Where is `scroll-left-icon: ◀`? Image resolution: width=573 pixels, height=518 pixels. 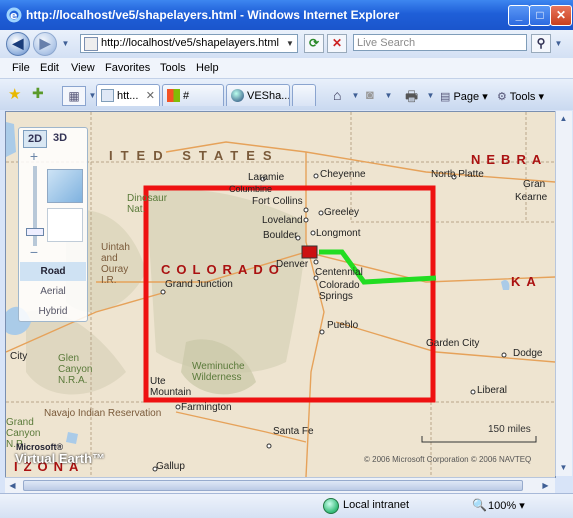 scroll-left-icon: ◀ is located at coordinates (12, 485).